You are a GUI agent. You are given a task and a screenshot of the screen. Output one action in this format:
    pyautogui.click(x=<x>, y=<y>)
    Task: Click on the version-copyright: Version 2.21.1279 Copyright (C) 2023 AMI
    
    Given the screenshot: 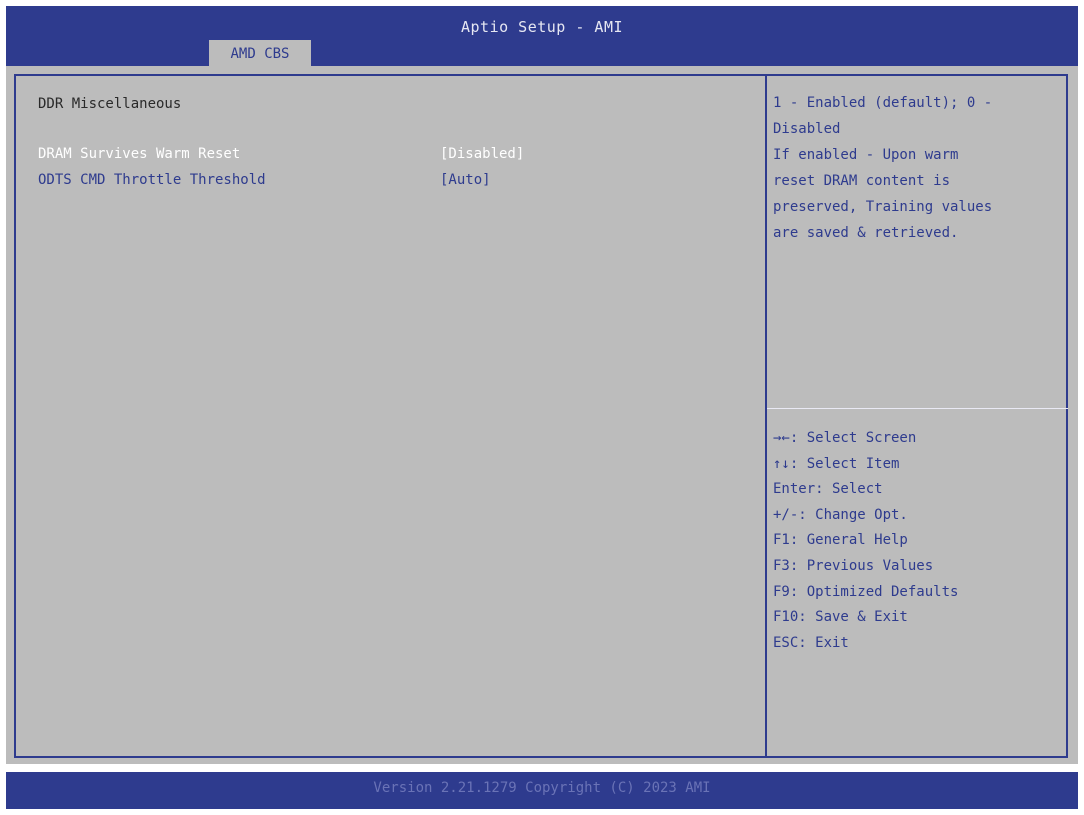 What is the action you would take?
    pyautogui.click(x=542, y=788)
    